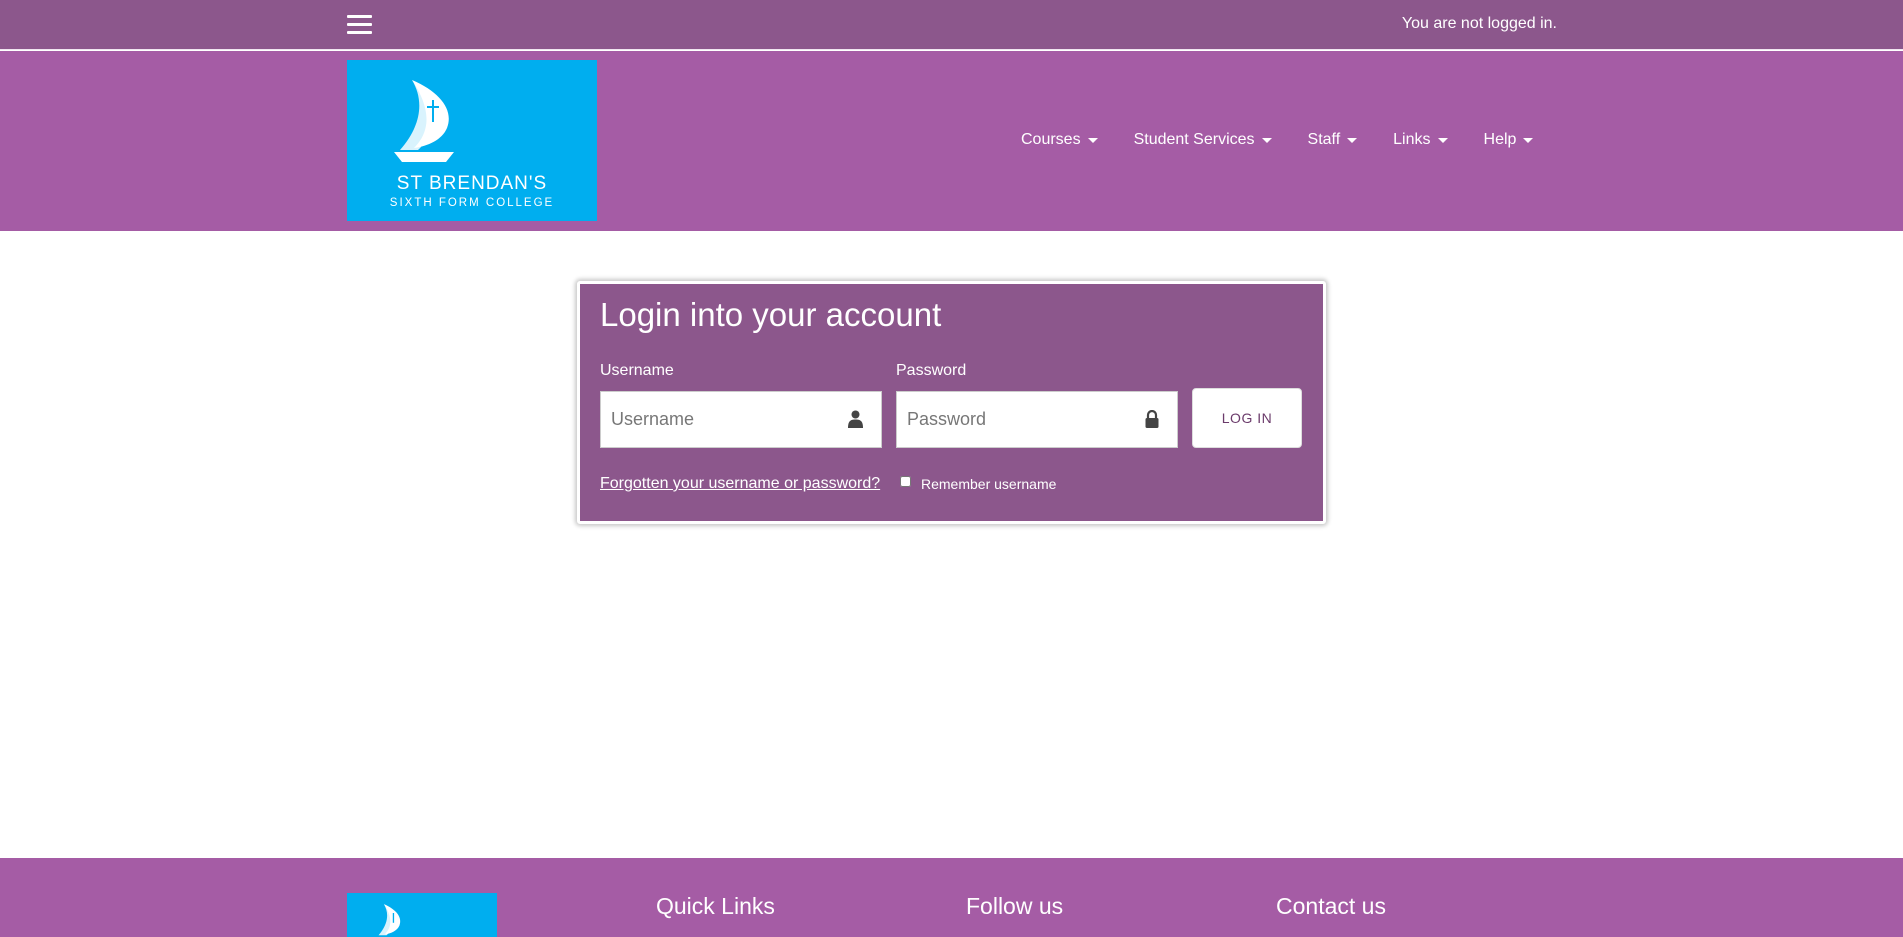 Image resolution: width=1903 pixels, height=937 pixels. What do you see at coordinates (1015, 906) in the screenshot?
I see `footer-heading-follow-us: Follow us` at bounding box center [1015, 906].